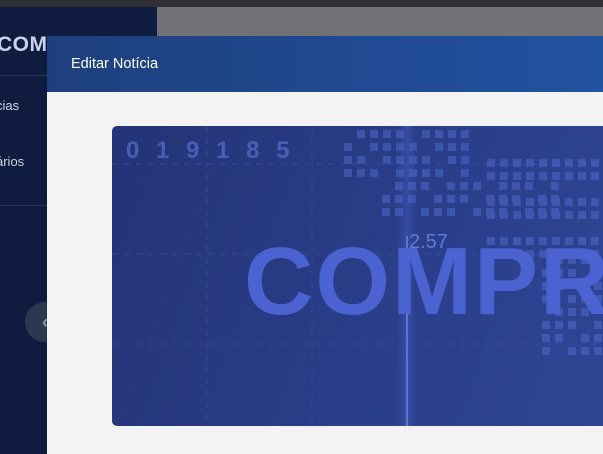 Image resolution: width=603 pixels, height=454 pixels. Describe the element at coordinates (115, 64) in the screenshot. I see `modal-title: Editar Notícia` at that location.